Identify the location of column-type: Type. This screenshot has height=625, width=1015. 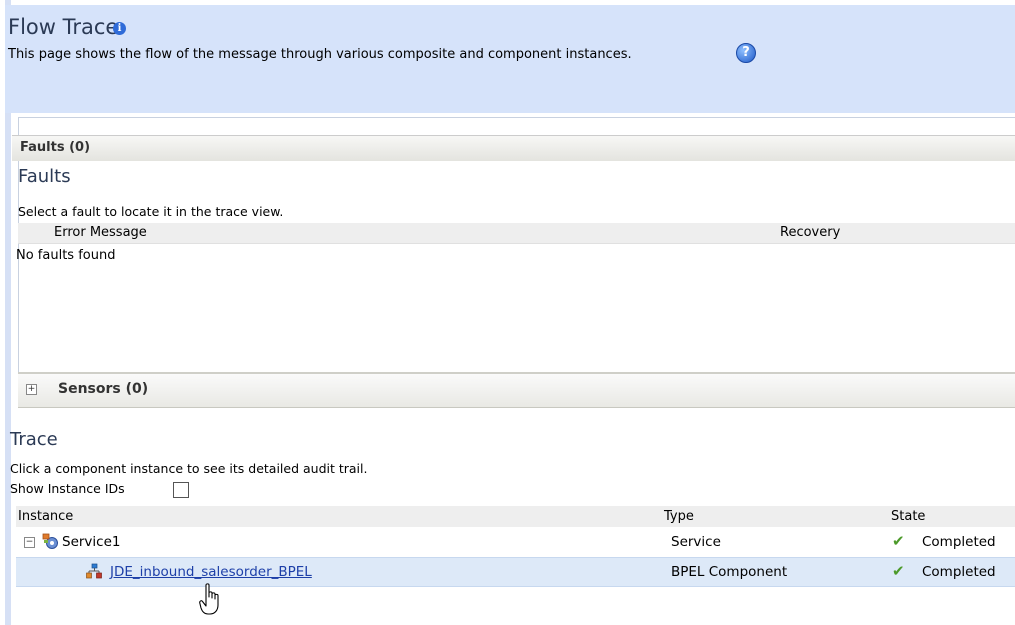
(679, 516).